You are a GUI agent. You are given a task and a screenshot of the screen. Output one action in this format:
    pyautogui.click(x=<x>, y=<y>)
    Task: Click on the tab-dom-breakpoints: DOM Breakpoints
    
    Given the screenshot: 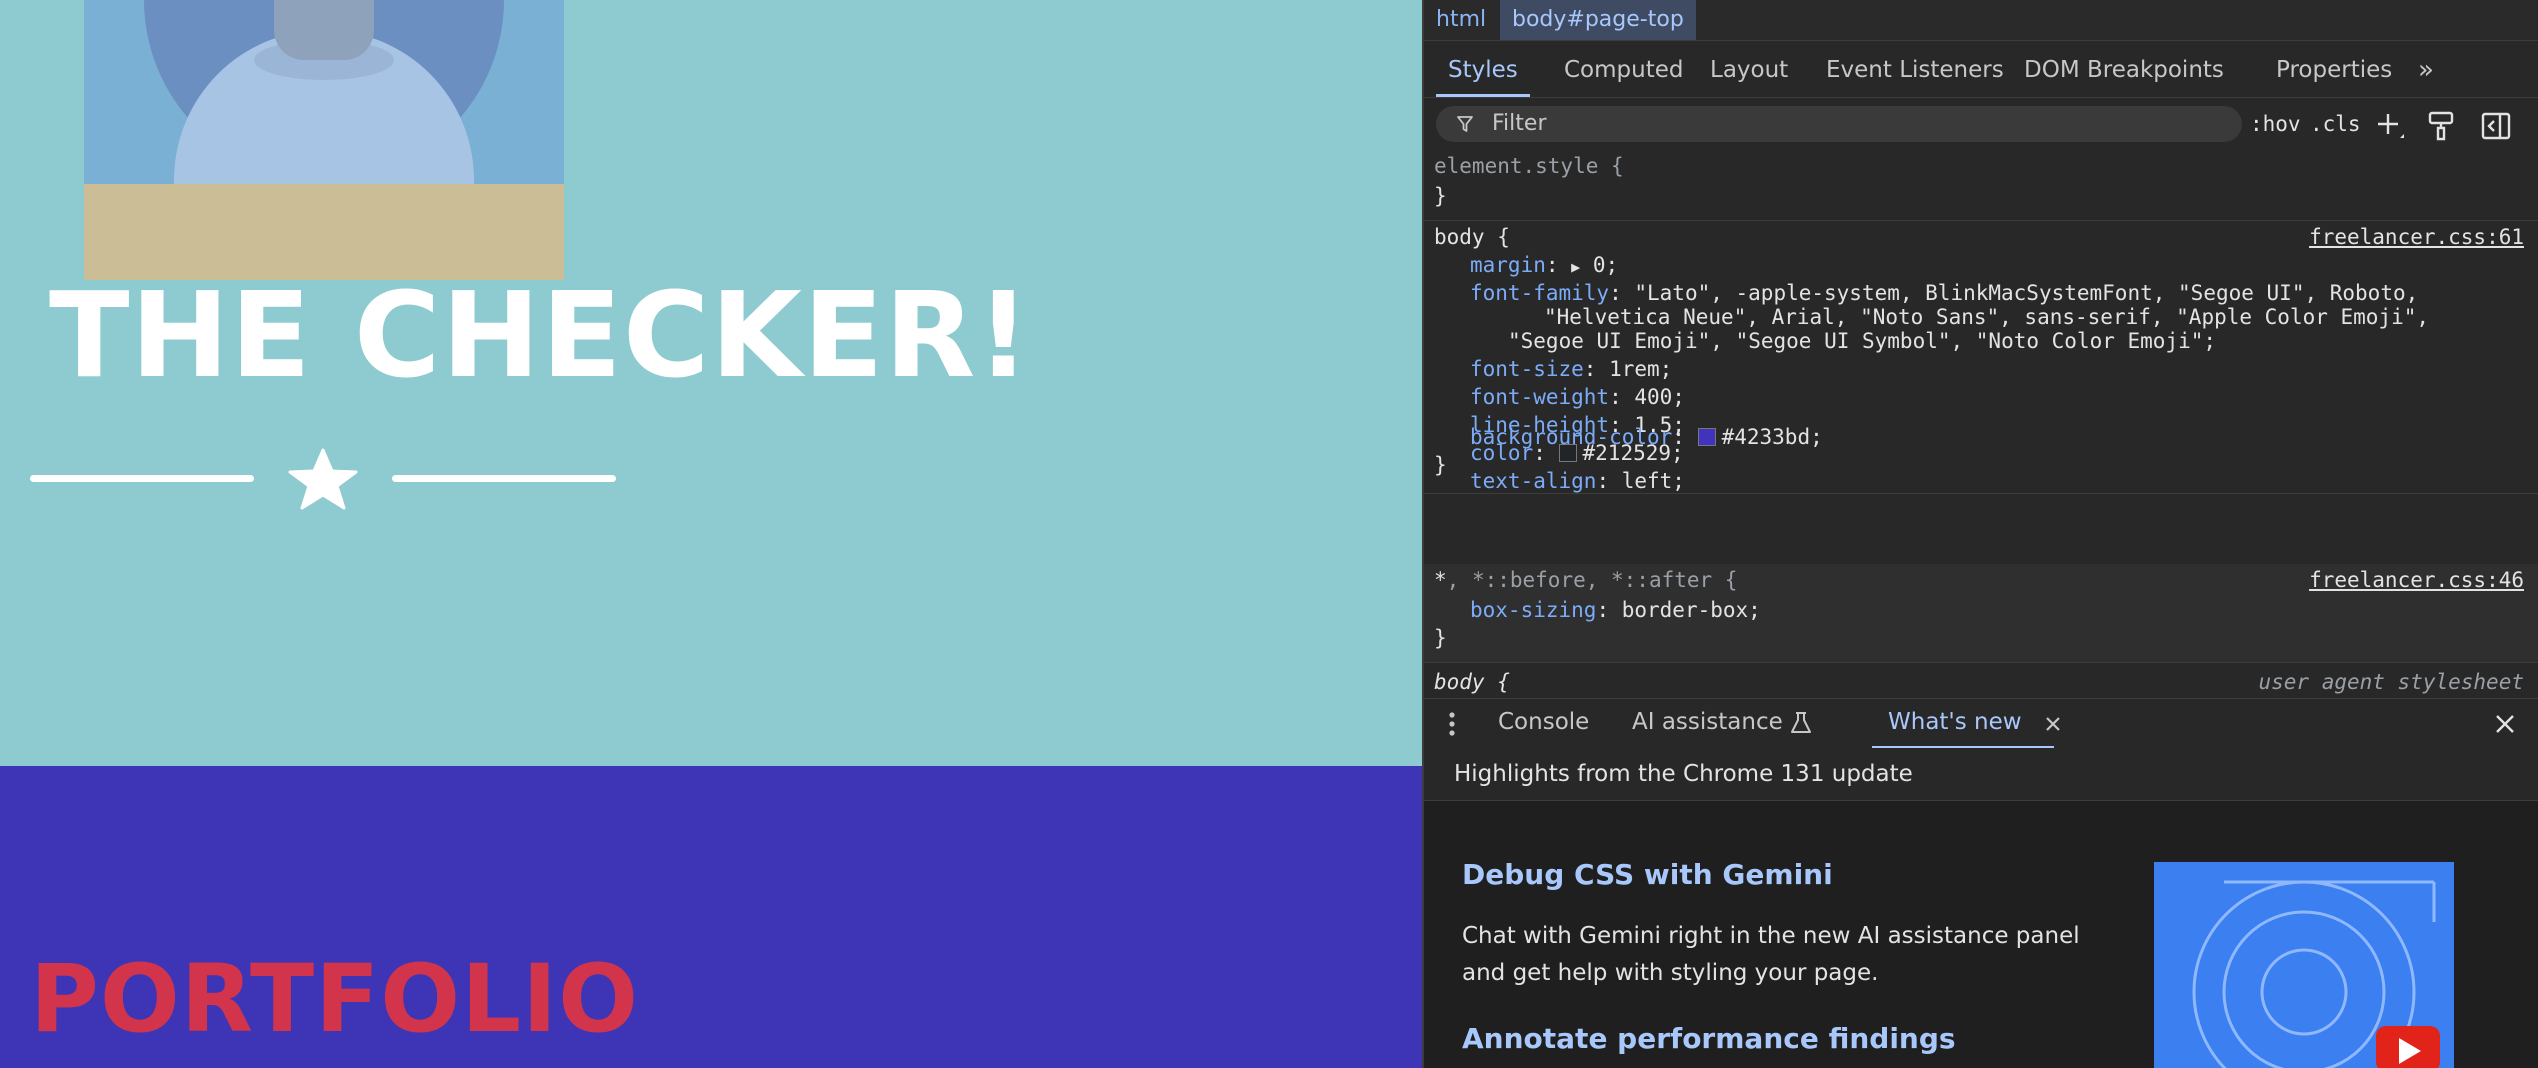 What is the action you would take?
    pyautogui.click(x=2124, y=71)
    